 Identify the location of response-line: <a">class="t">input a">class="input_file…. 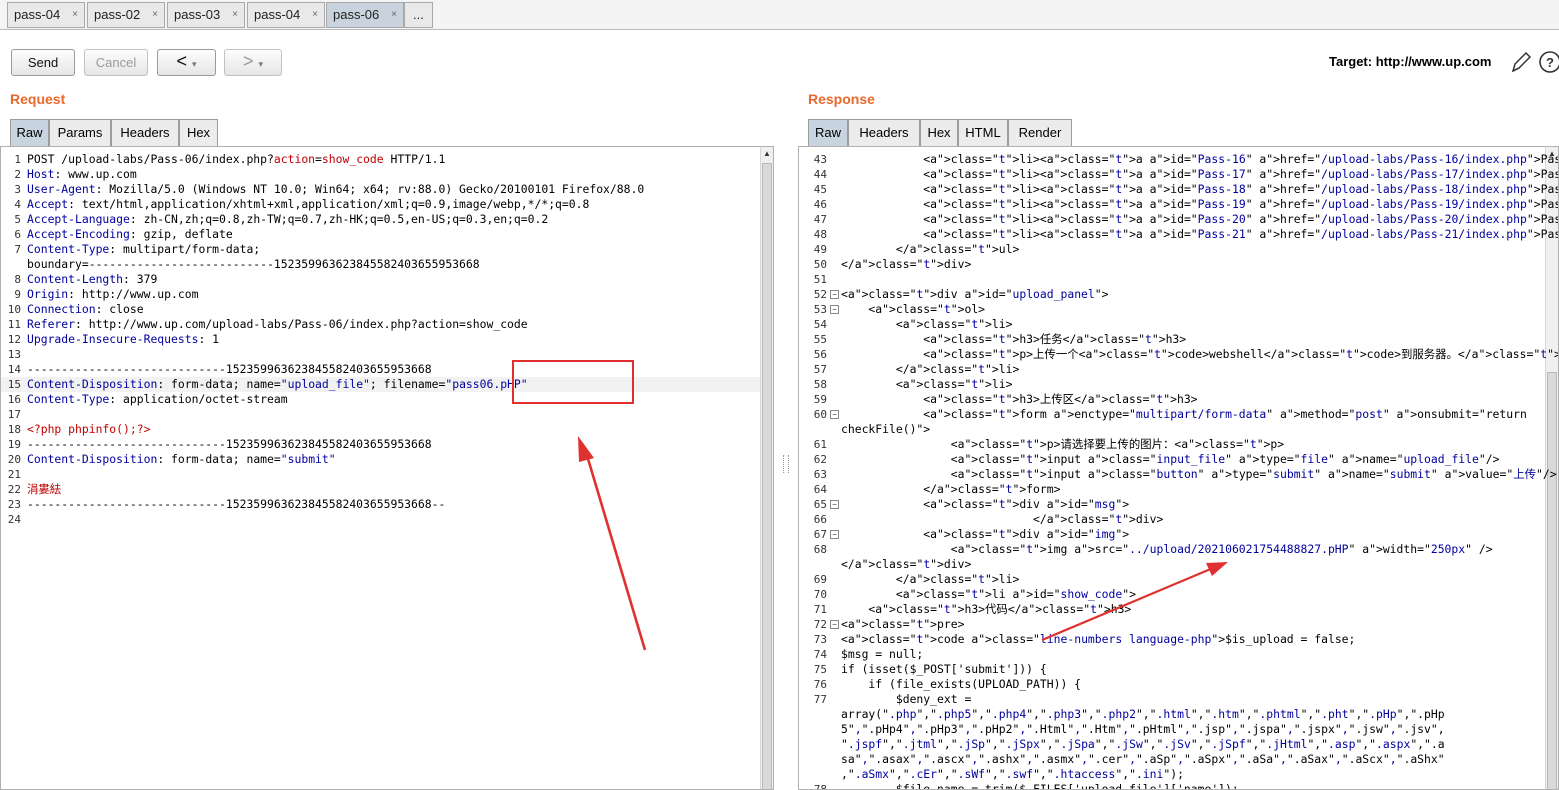
(1170, 459).